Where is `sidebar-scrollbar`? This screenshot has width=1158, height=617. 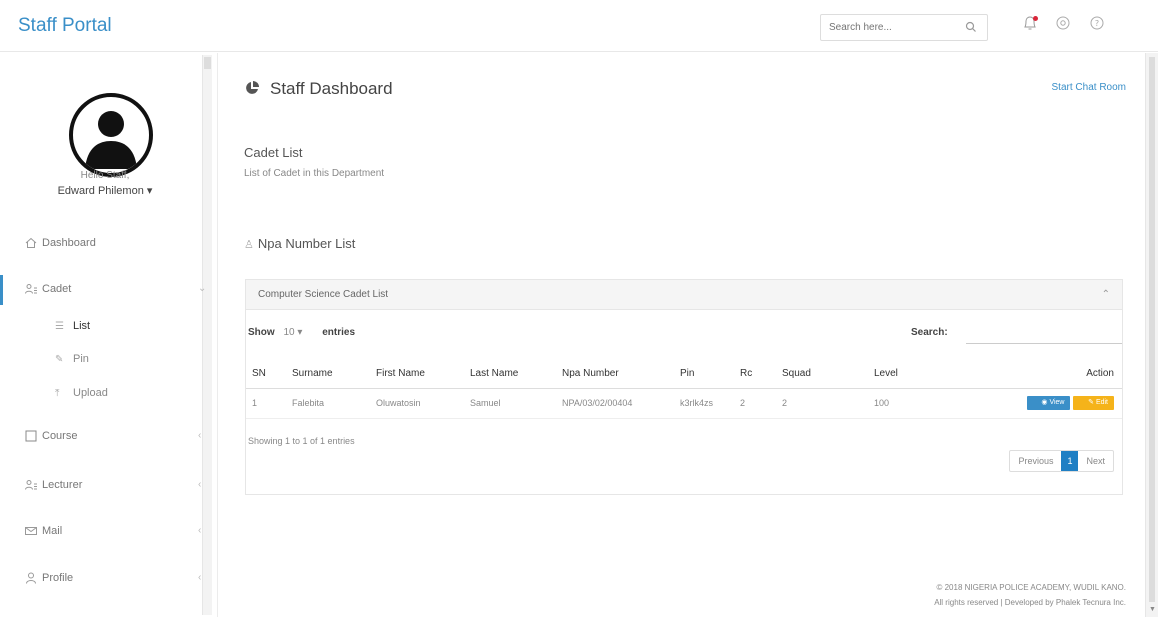 sidebar-scrollbar is located at coordinates (207, 335).